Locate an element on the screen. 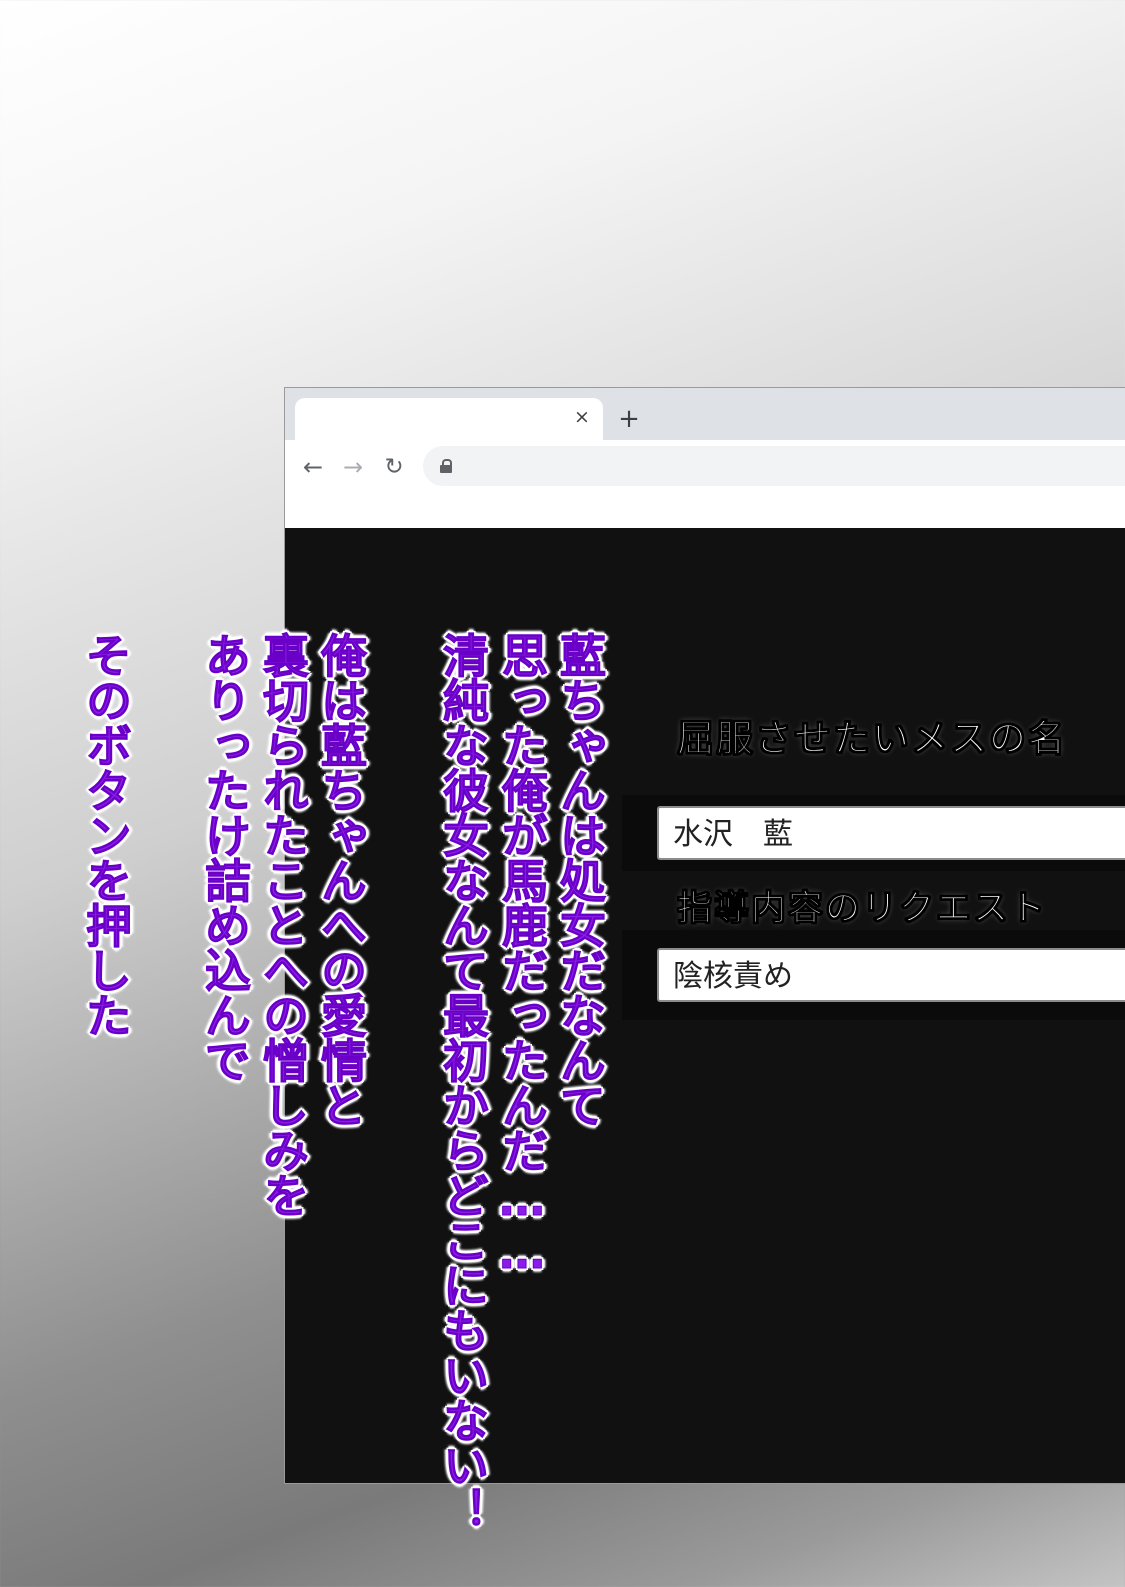 The image size is (1125, 1587). narration-line: 藍ちゃんは処女だなんて is located at coordinates (580, 880).